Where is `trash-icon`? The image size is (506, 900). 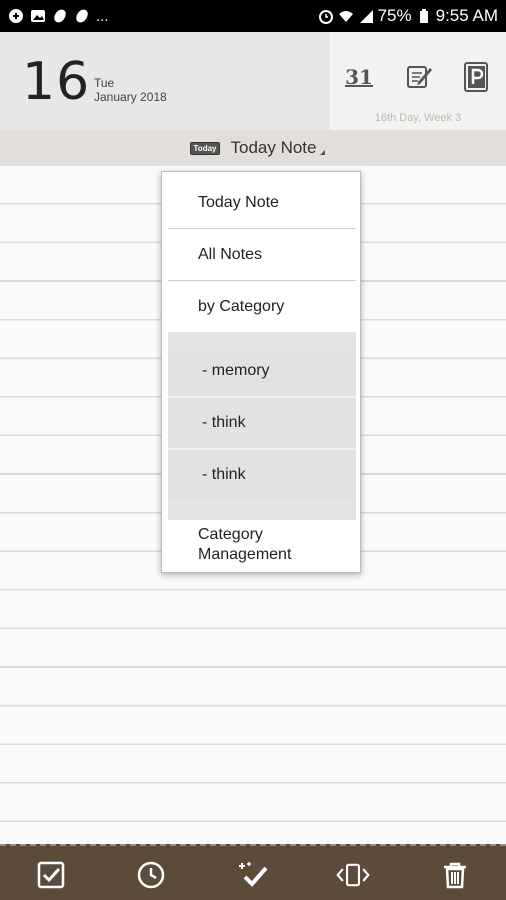
trash-icon is located at coordinates (455, 875).